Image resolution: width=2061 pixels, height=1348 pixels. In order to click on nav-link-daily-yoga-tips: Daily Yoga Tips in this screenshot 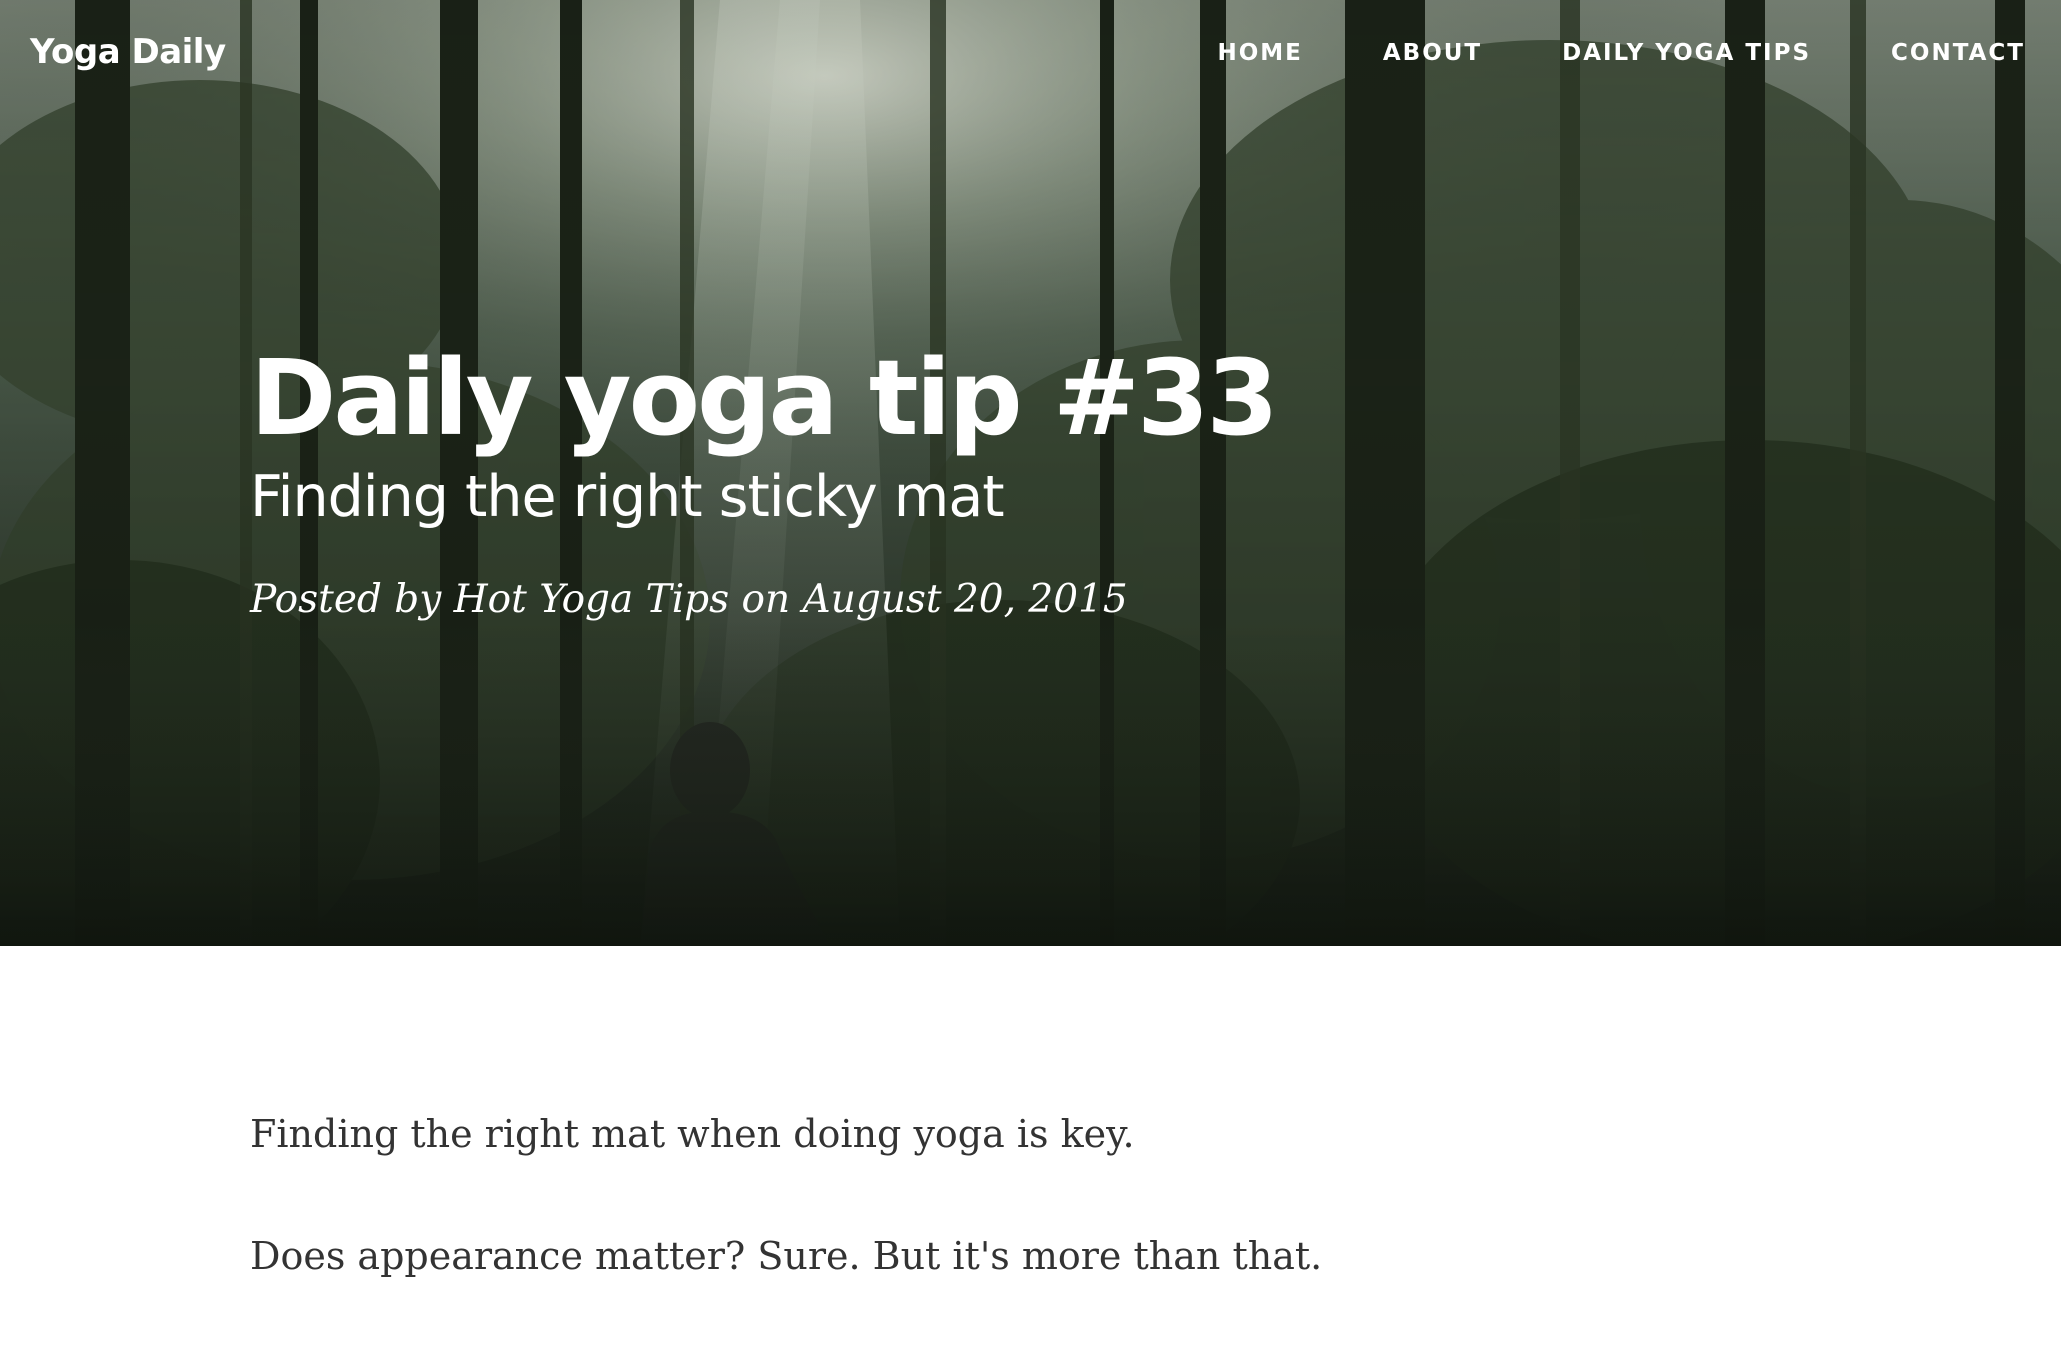, I will do `click(1686, 53)`.